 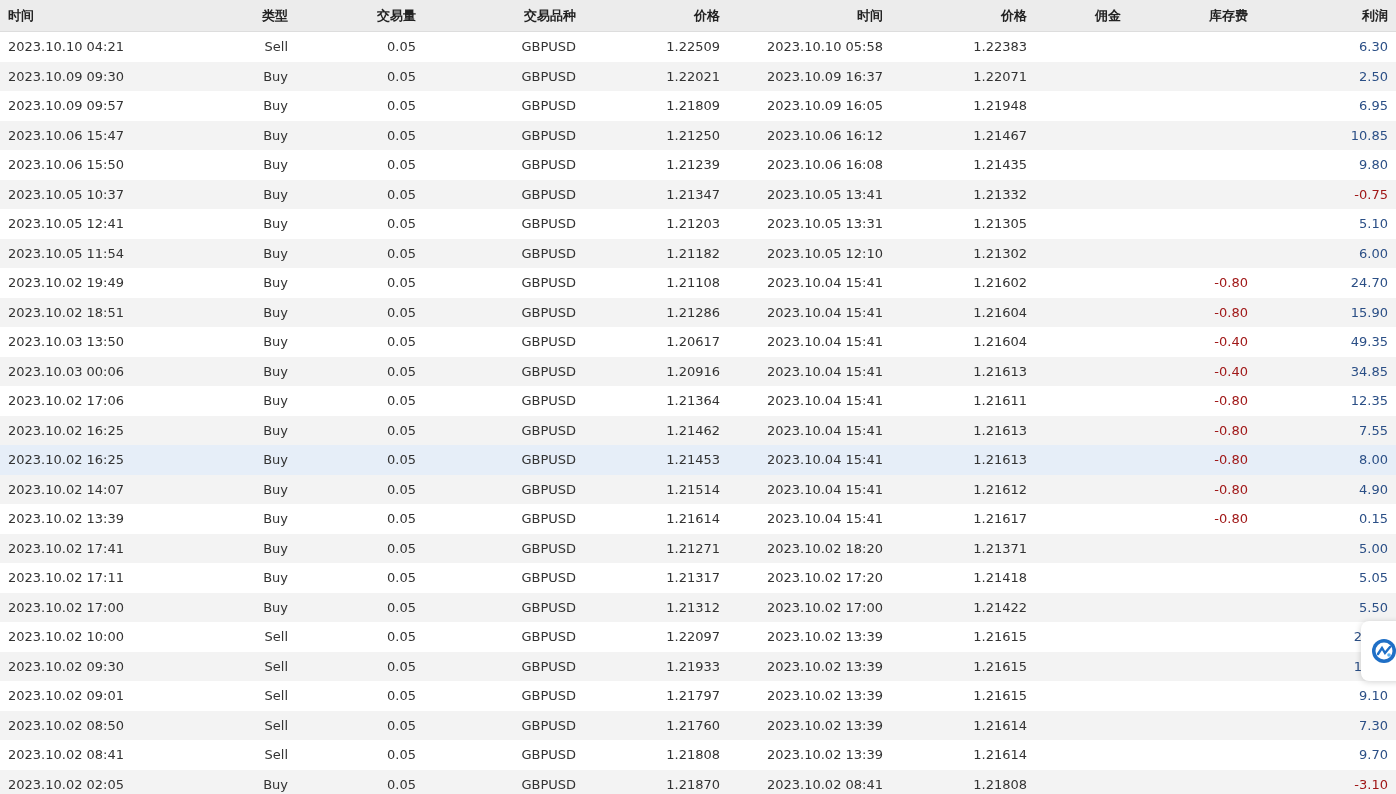 What do you see at coordinates (1373, 76) in the screenshot?
I see `table-cell-text: 2.50` at bounding box center [1373, 76].